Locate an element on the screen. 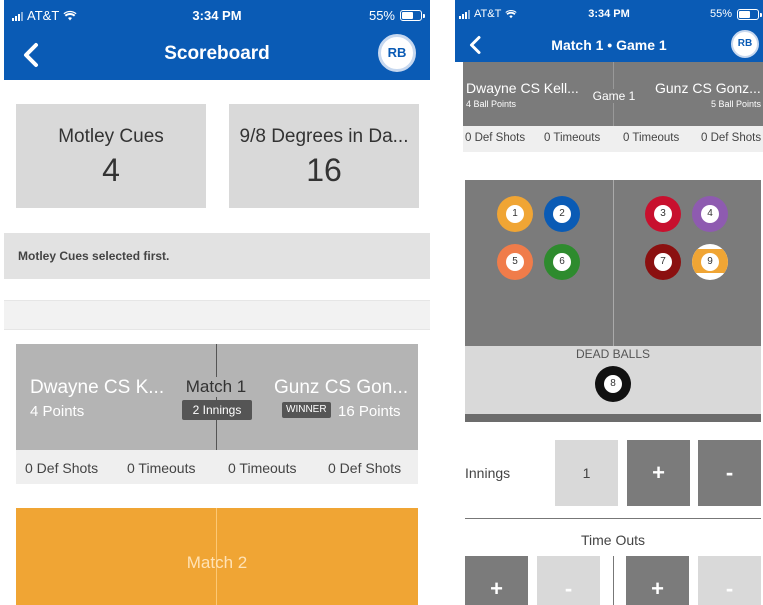  ball-2: 2 is located at coordinates (562, 214).